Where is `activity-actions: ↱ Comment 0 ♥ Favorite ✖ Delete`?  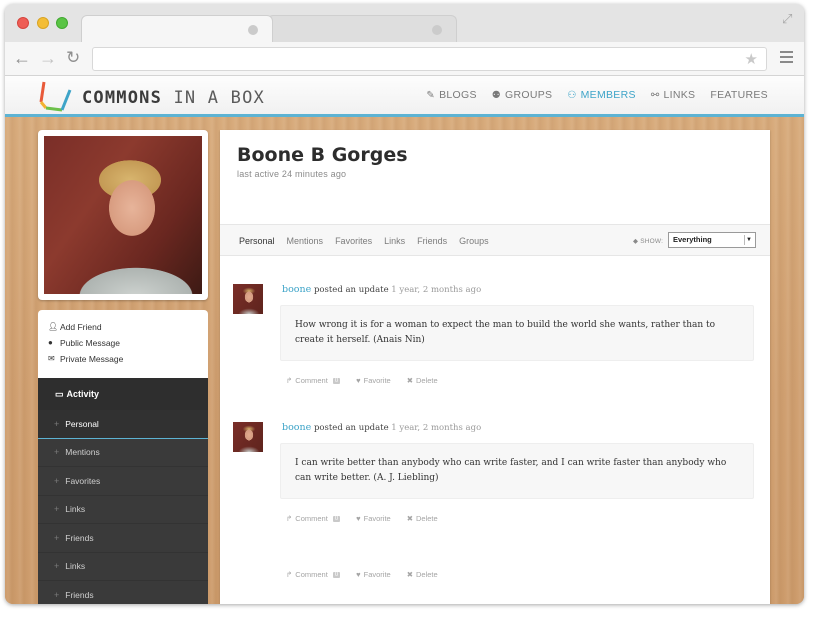 activity-actions: ↱ Comment 0 ♥ Favorite ✖ Delete is located at coordinates (362, 380).